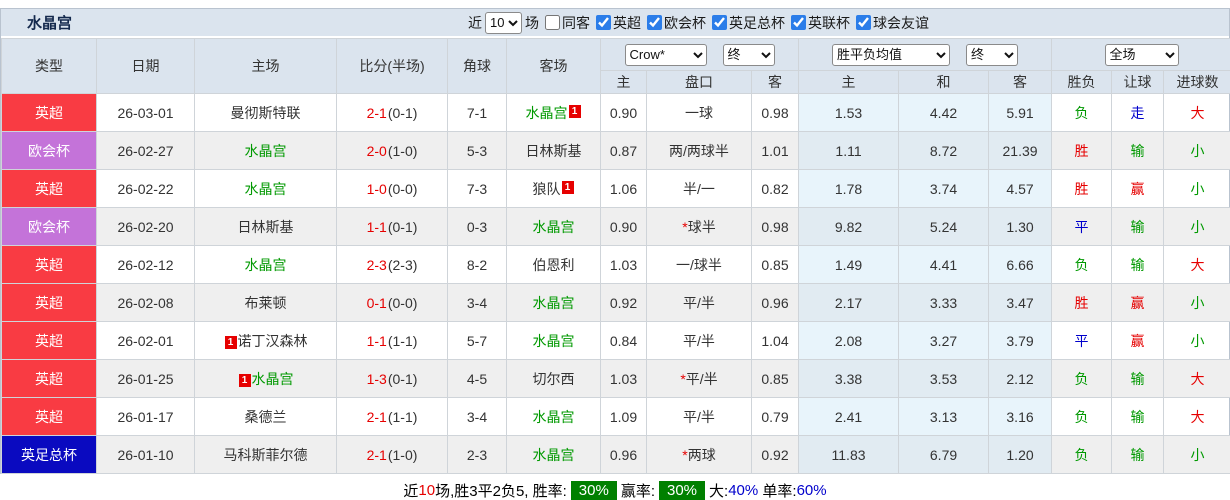  What do you see at coordinates (944, 82) in the screenshot?
I see `col-header-avg-draw: 和` at bounding box center [944, 82].